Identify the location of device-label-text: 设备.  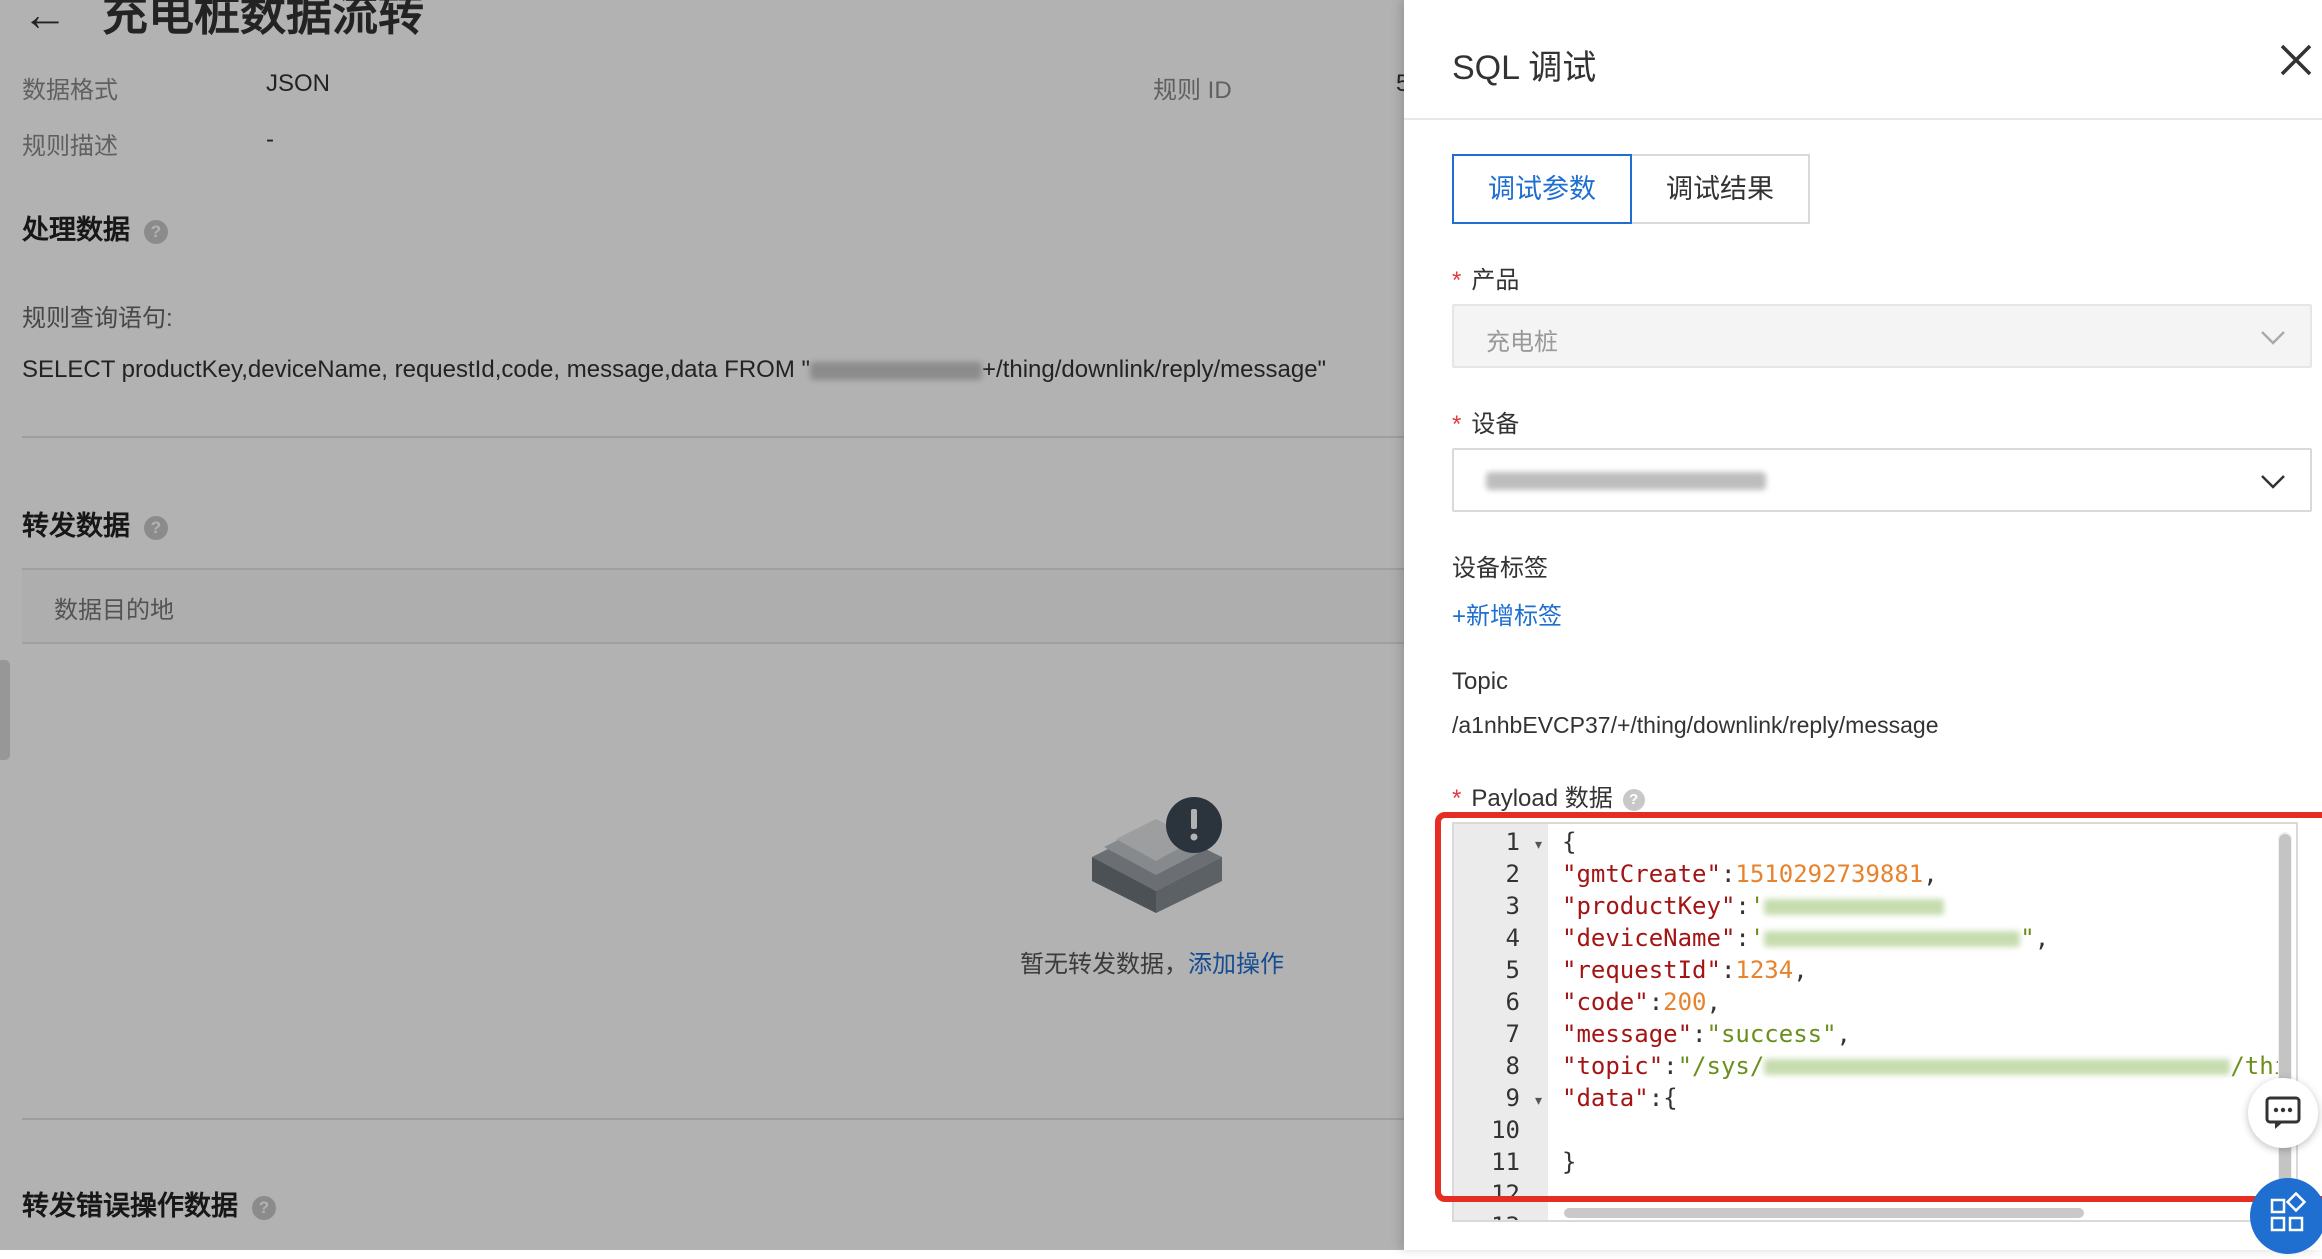
(1495, 424).